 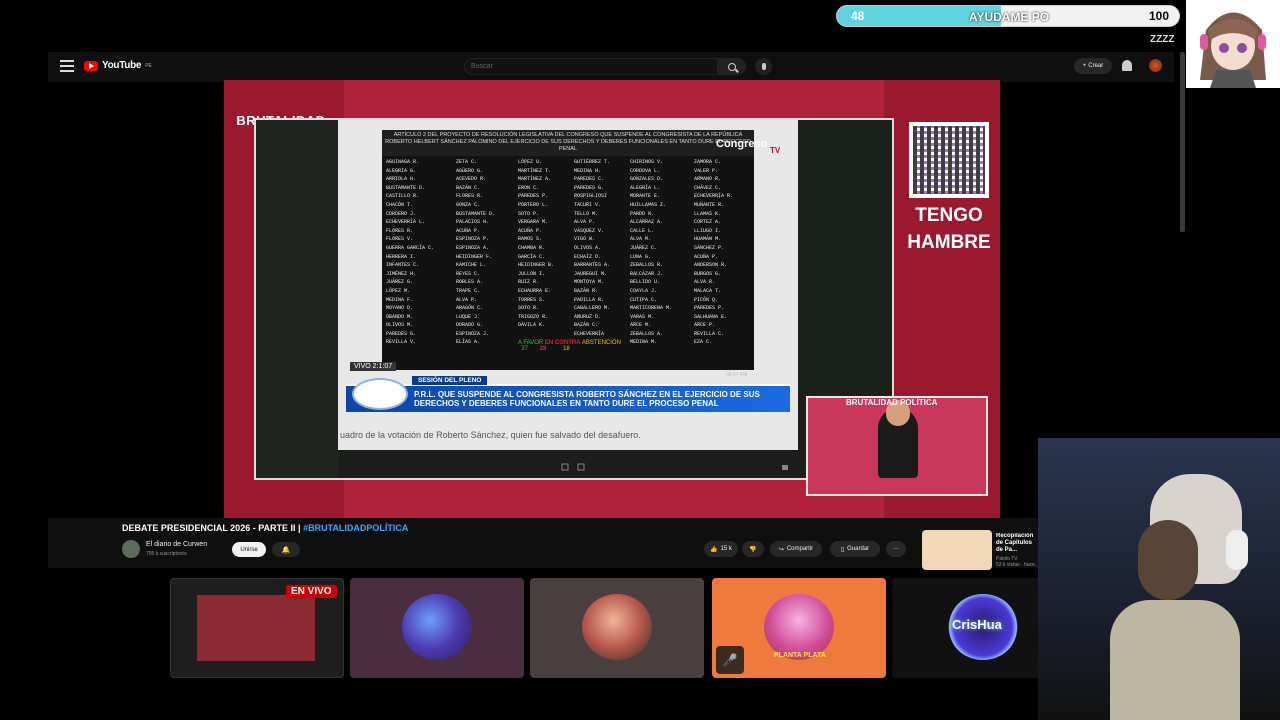 I want to click on vote-name: ESPINOZA A., so click(x=473, y=247).